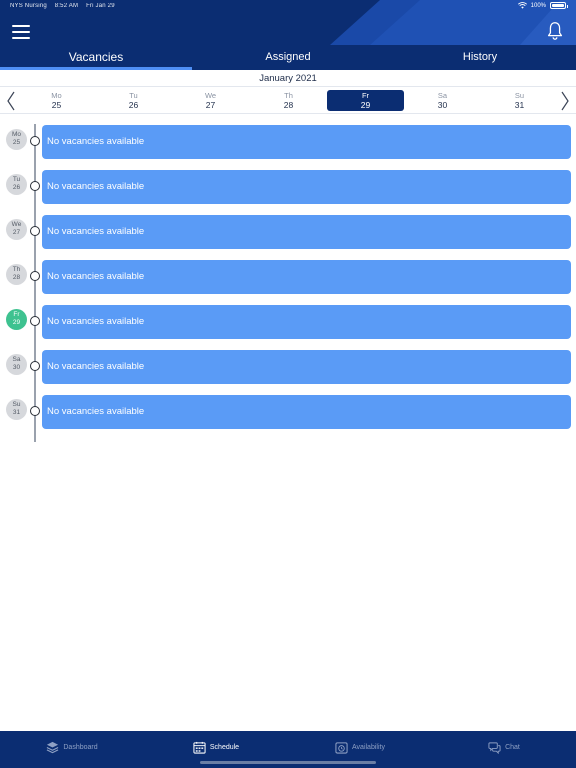  I want to click on timeline-row-today: Fr 29 No vacancies available, so click(288, 322).